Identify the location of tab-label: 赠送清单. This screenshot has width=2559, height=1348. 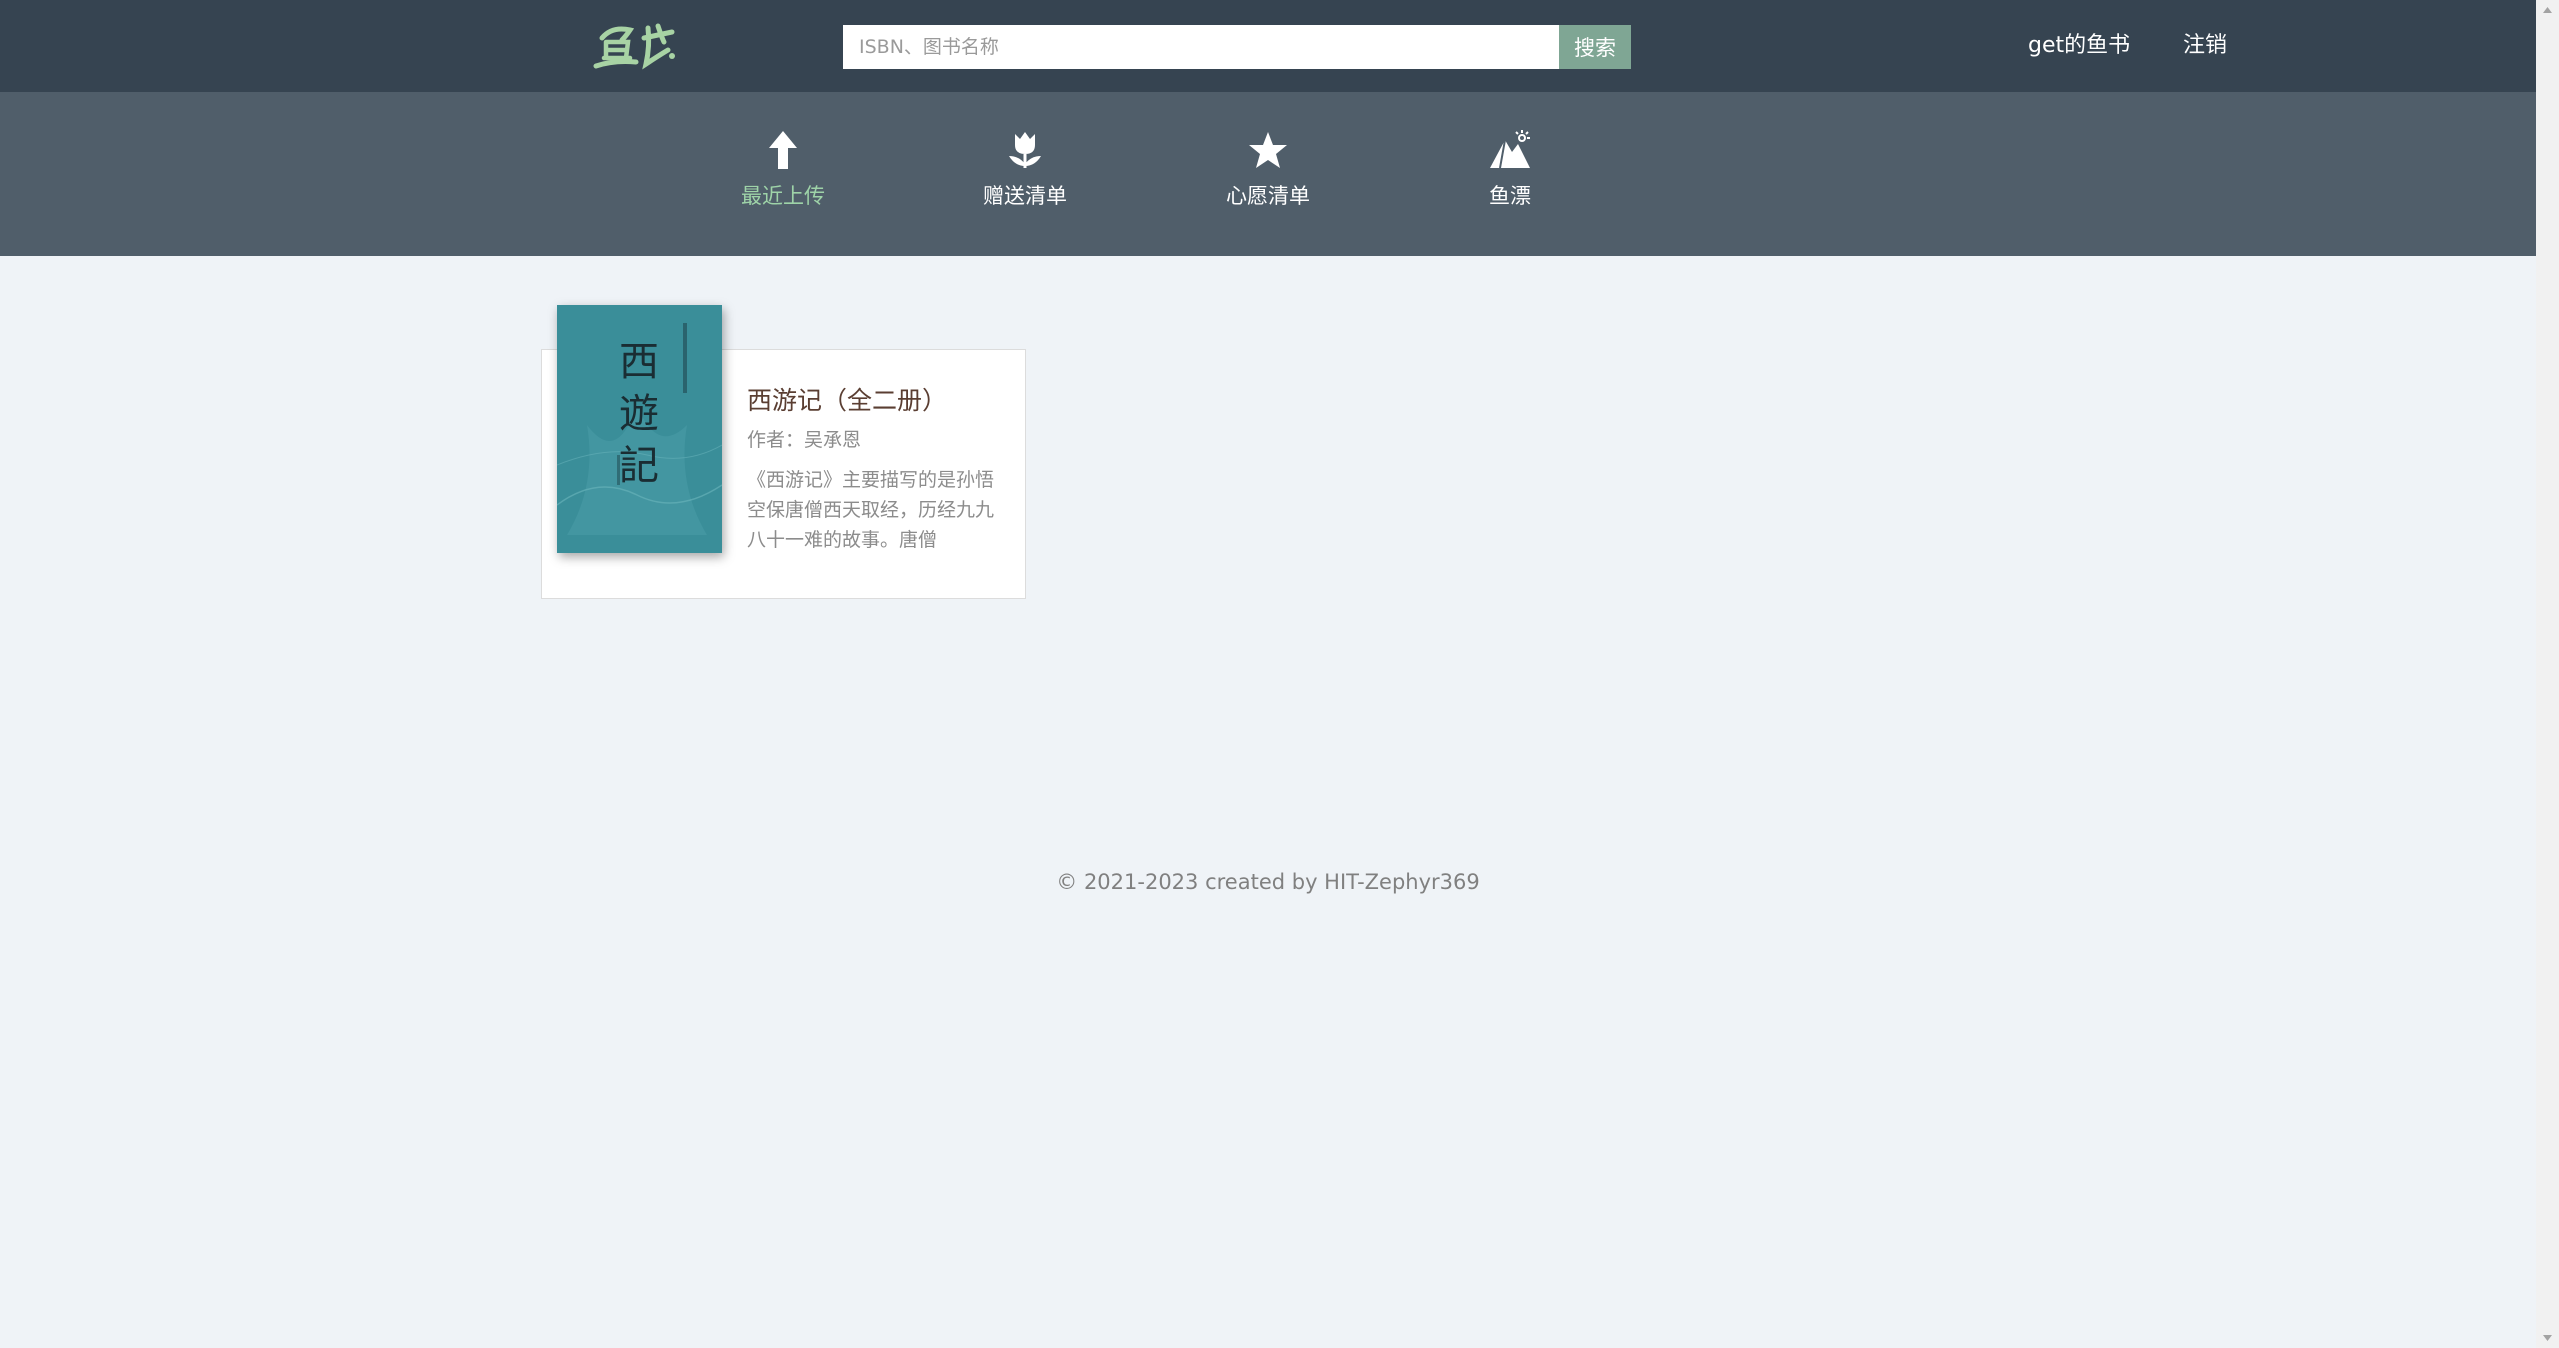
(1025, 196).